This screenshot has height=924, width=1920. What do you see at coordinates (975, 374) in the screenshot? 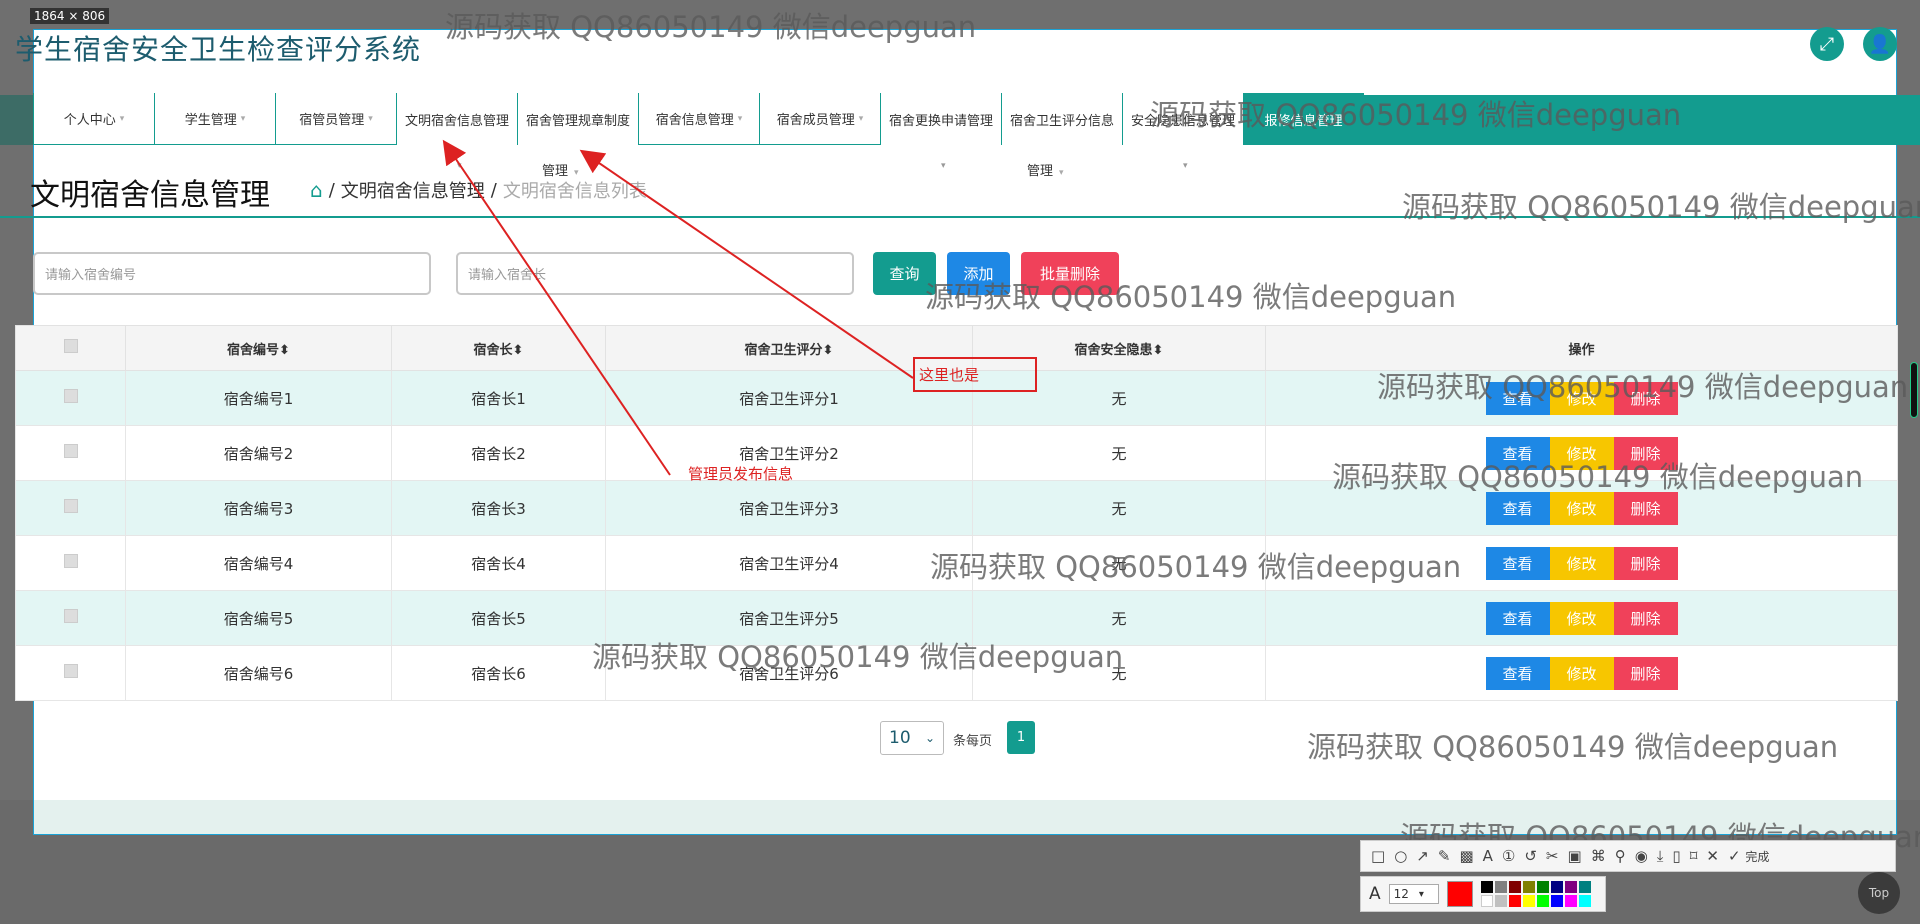
I see `annotation-textbox: 这里也是` at bounding box center [975, 374].